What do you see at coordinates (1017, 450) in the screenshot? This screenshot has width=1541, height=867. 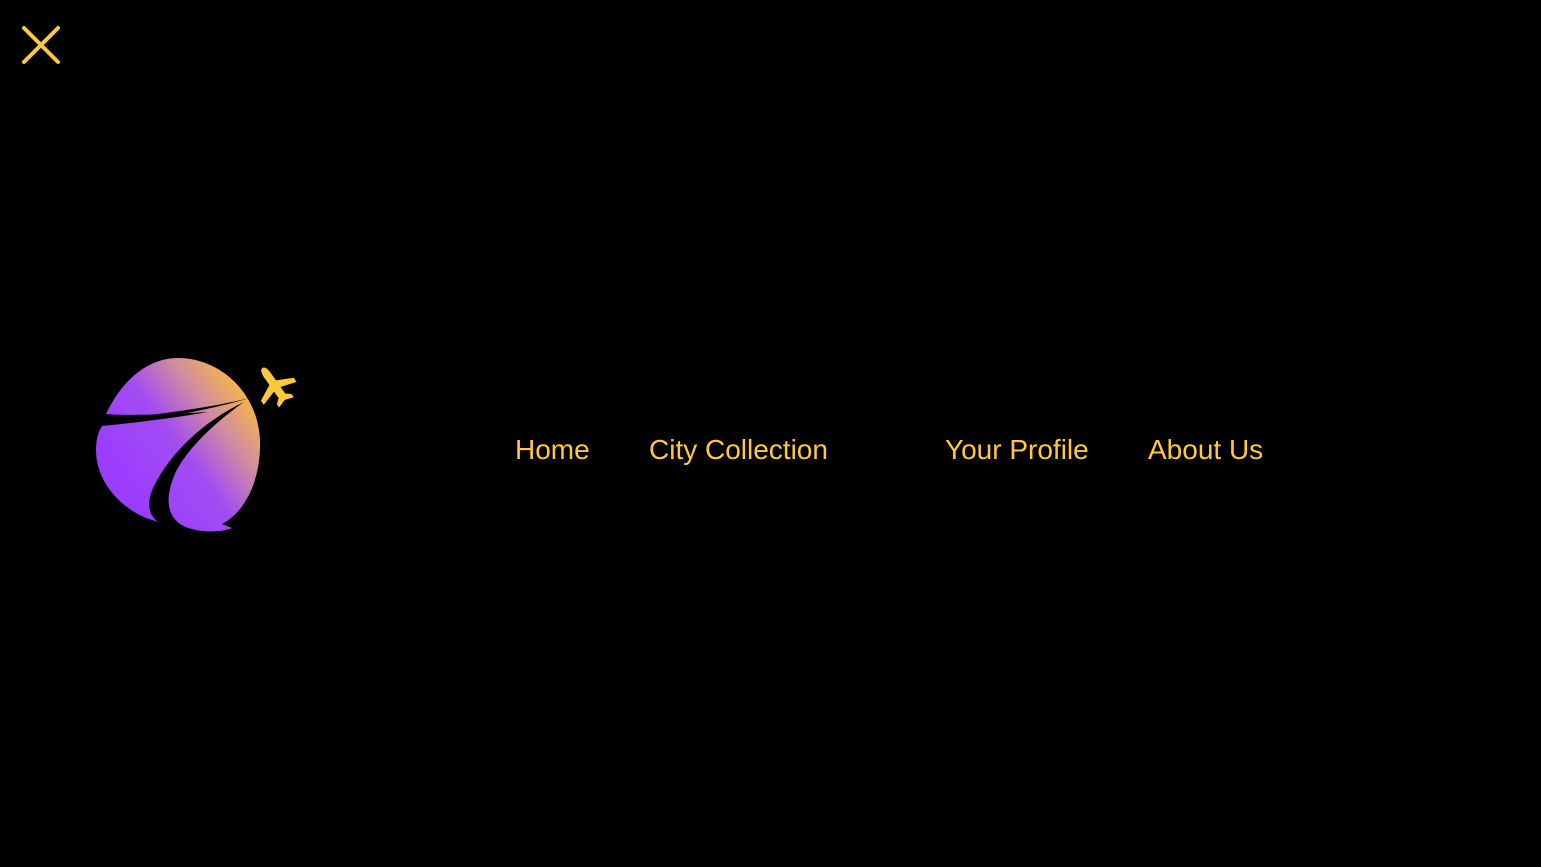 I see `nav-link-your-profile: Your Profile` at bounding box center [1017, 450].